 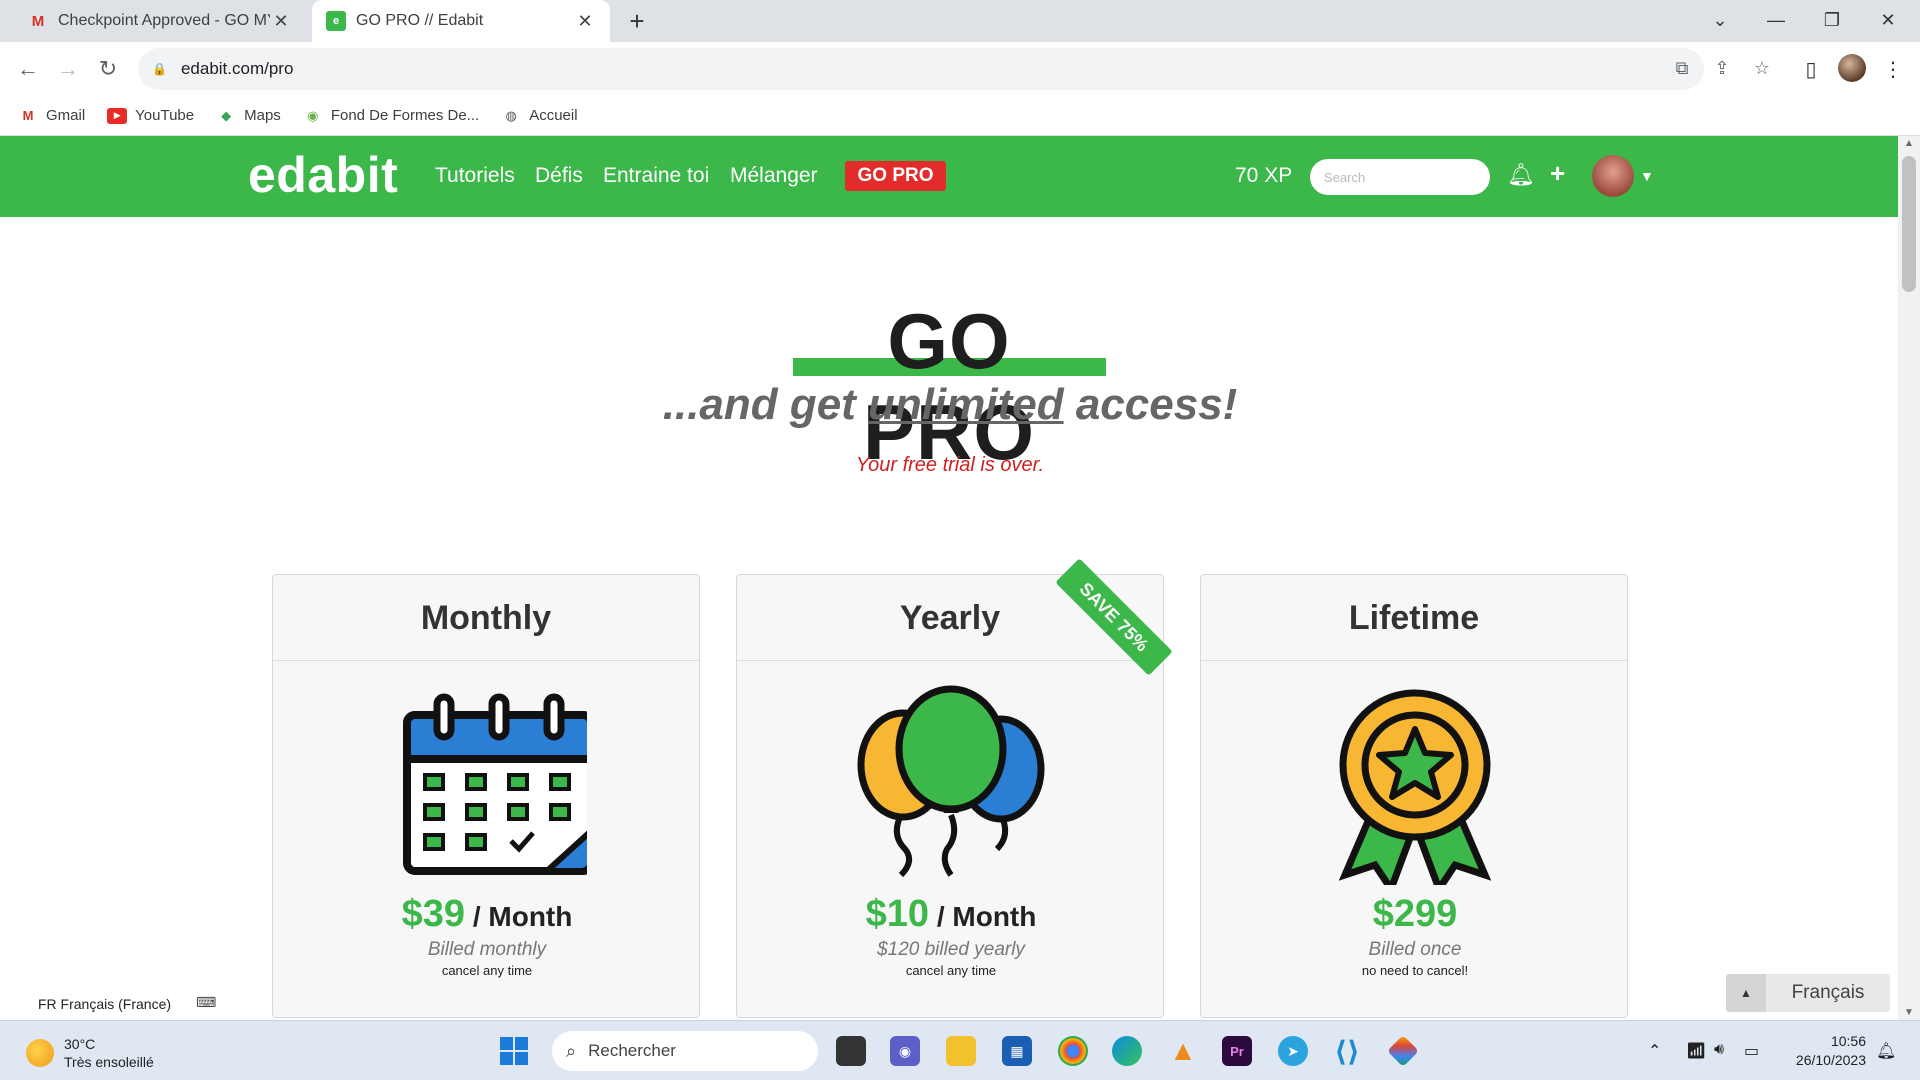 I want to click on youtube-icon: ▶, so click(x=117, y=115).